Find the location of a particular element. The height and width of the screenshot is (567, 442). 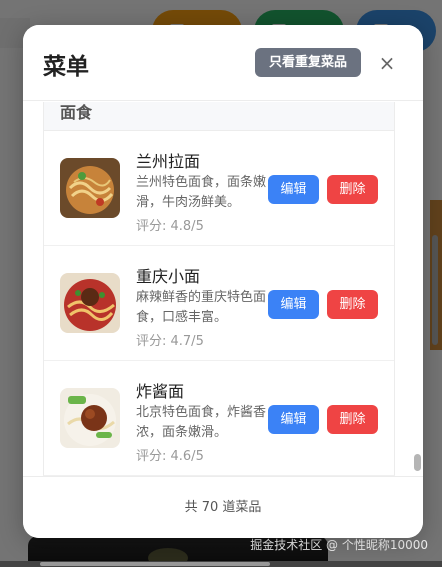

watermark: 掘金技术社区 @ 个性昵称10000 is located at coordinates (339, 545).